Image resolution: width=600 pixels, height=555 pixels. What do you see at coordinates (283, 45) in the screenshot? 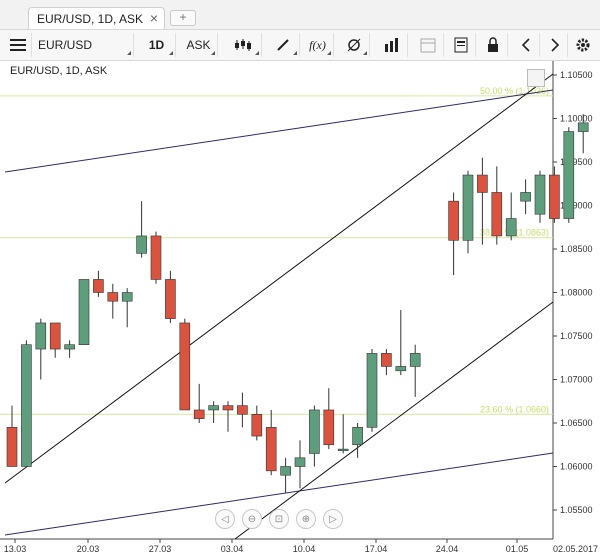
I see `draw-tool-icon` at bounding box center [283, 45].